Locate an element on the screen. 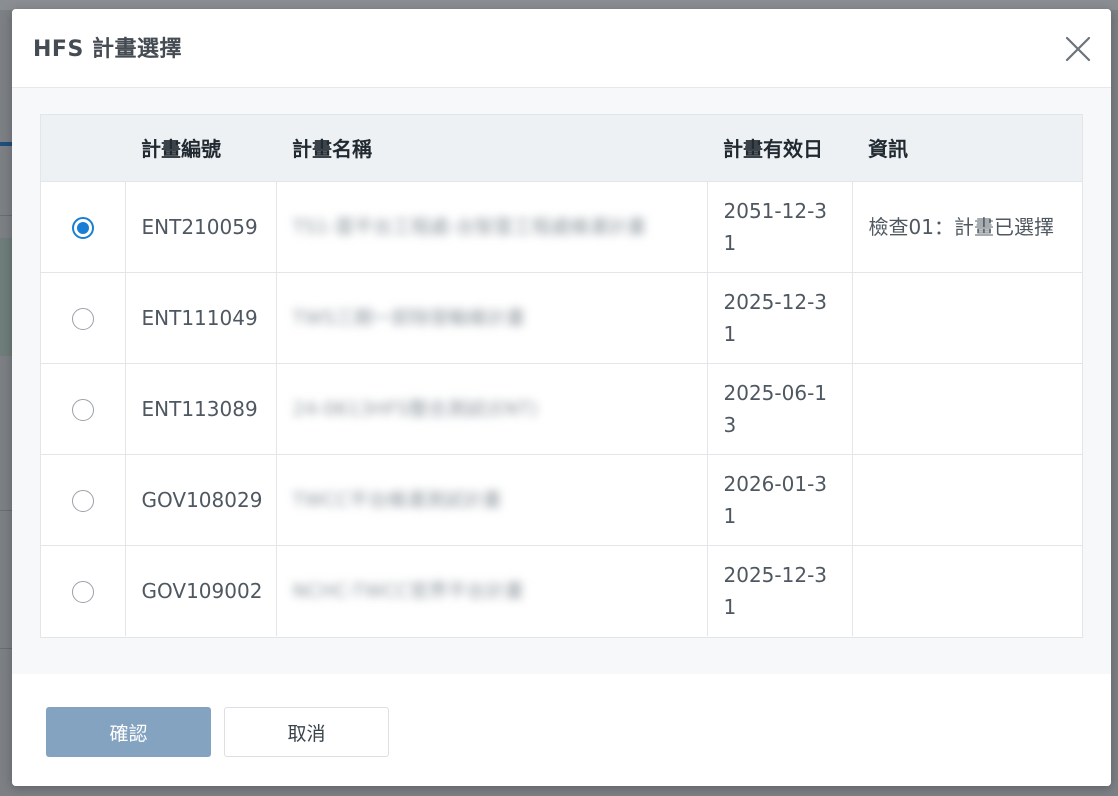 Image resolution: width=1118 pixels, height=796 pixels. plan-name-text: TWCC平台維運測試計畫 is located at coordinates (397, 499).